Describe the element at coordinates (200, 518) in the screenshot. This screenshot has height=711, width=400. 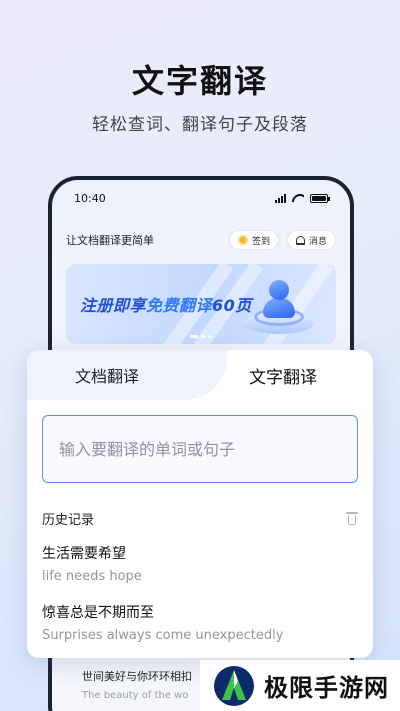
I see `history-header: 历史记录` at that location.